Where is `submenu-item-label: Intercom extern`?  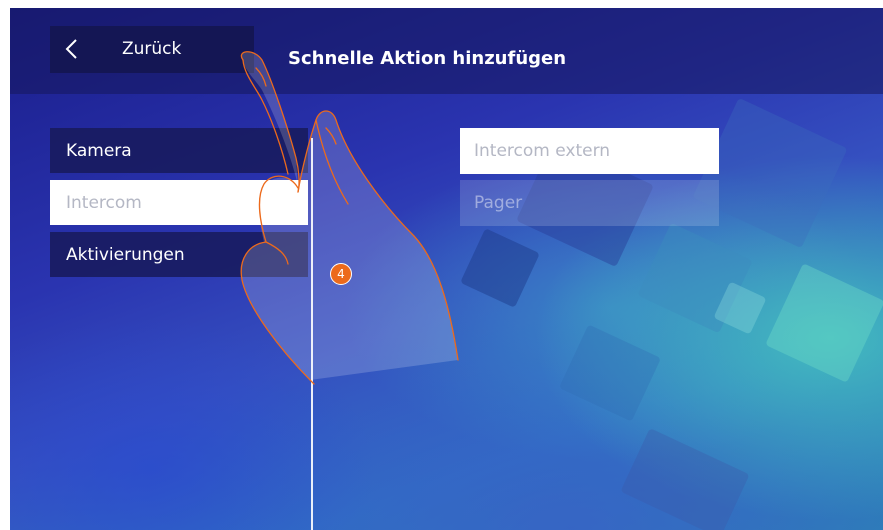 submenu-item-label: Intercom extern is located at coordinates (542, 151).